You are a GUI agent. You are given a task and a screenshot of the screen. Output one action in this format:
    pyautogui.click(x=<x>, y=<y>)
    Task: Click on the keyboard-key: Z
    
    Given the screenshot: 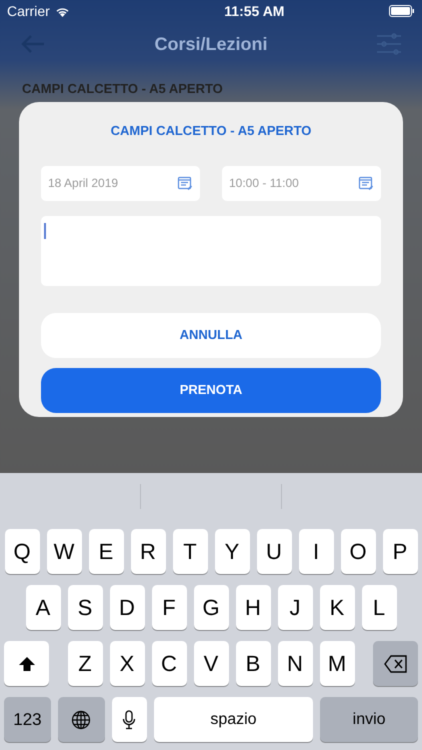 What is the action you would take?
    pyautogui.click(x=85, y=663)
    